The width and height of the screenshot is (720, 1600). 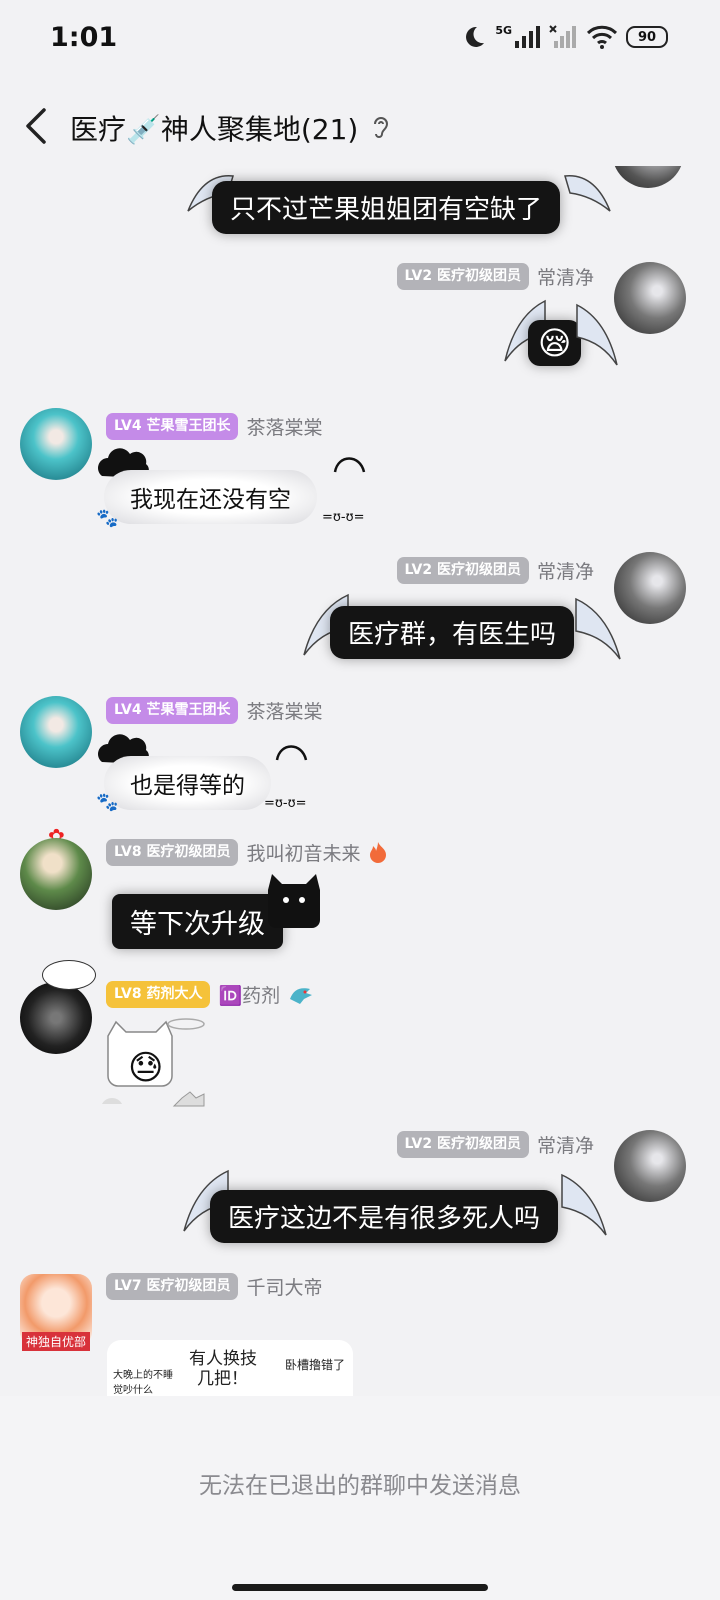 I want to click on input-area: 无法在已退出的群聊中发送消息, so click(x=360, y=1498).